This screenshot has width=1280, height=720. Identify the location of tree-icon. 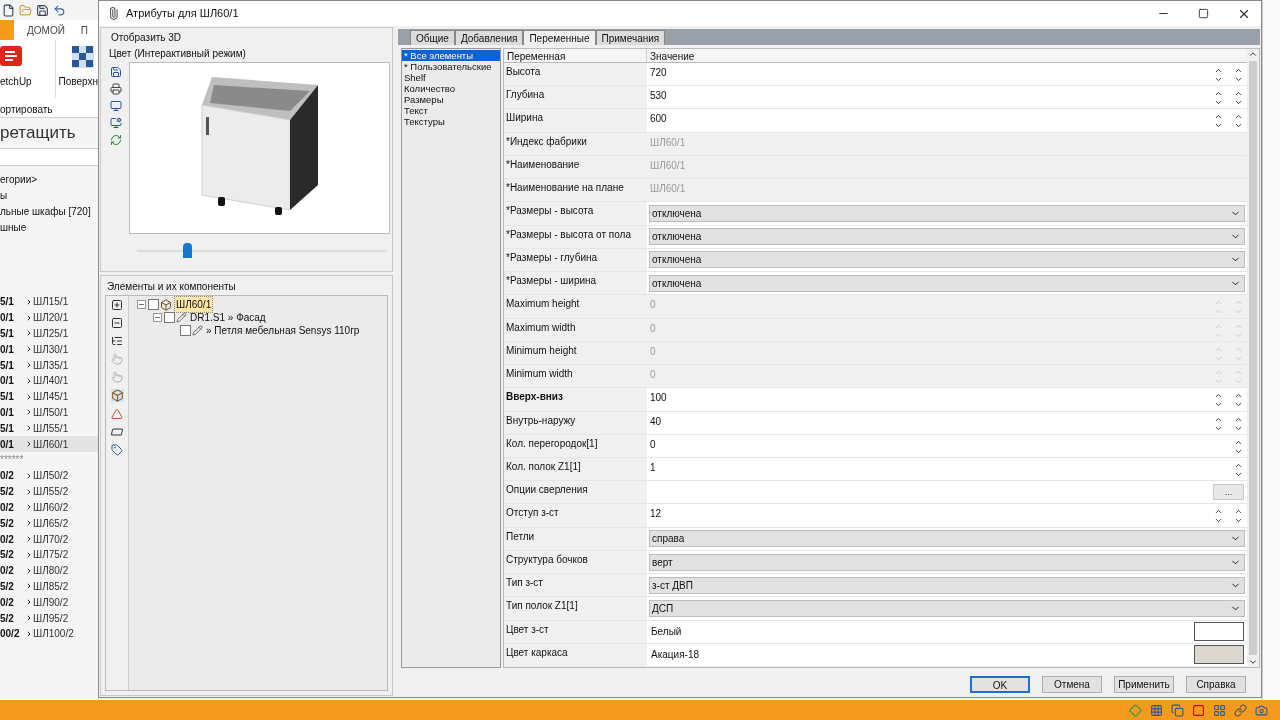
(117, 341).